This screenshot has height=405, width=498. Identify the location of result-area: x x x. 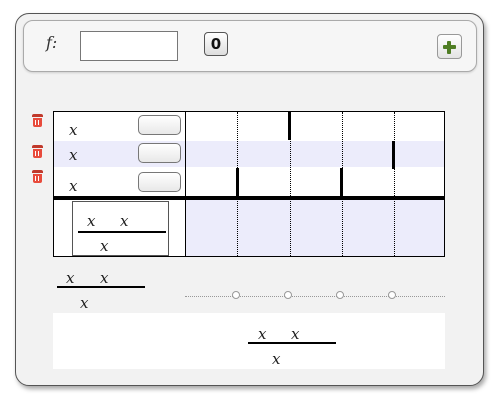
(249, 341).